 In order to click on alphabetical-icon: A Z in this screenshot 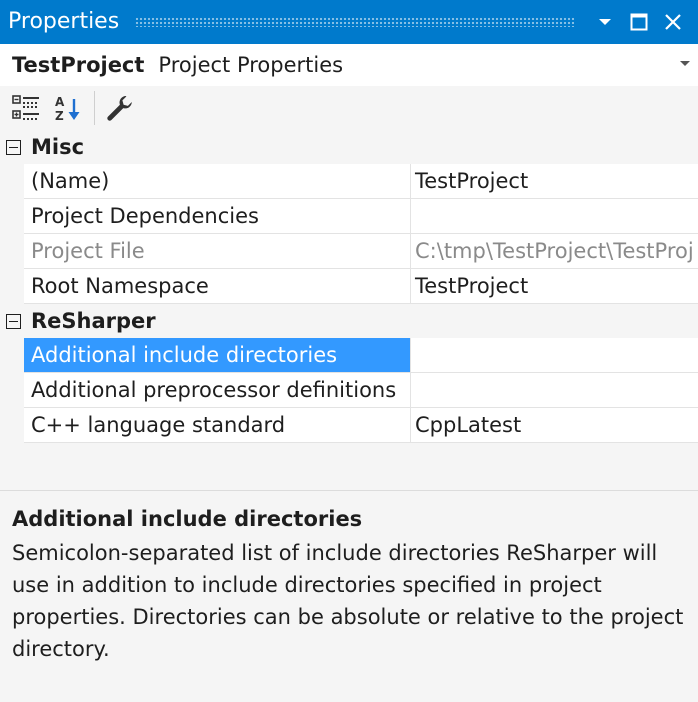, I will do `click(67, 109)`.